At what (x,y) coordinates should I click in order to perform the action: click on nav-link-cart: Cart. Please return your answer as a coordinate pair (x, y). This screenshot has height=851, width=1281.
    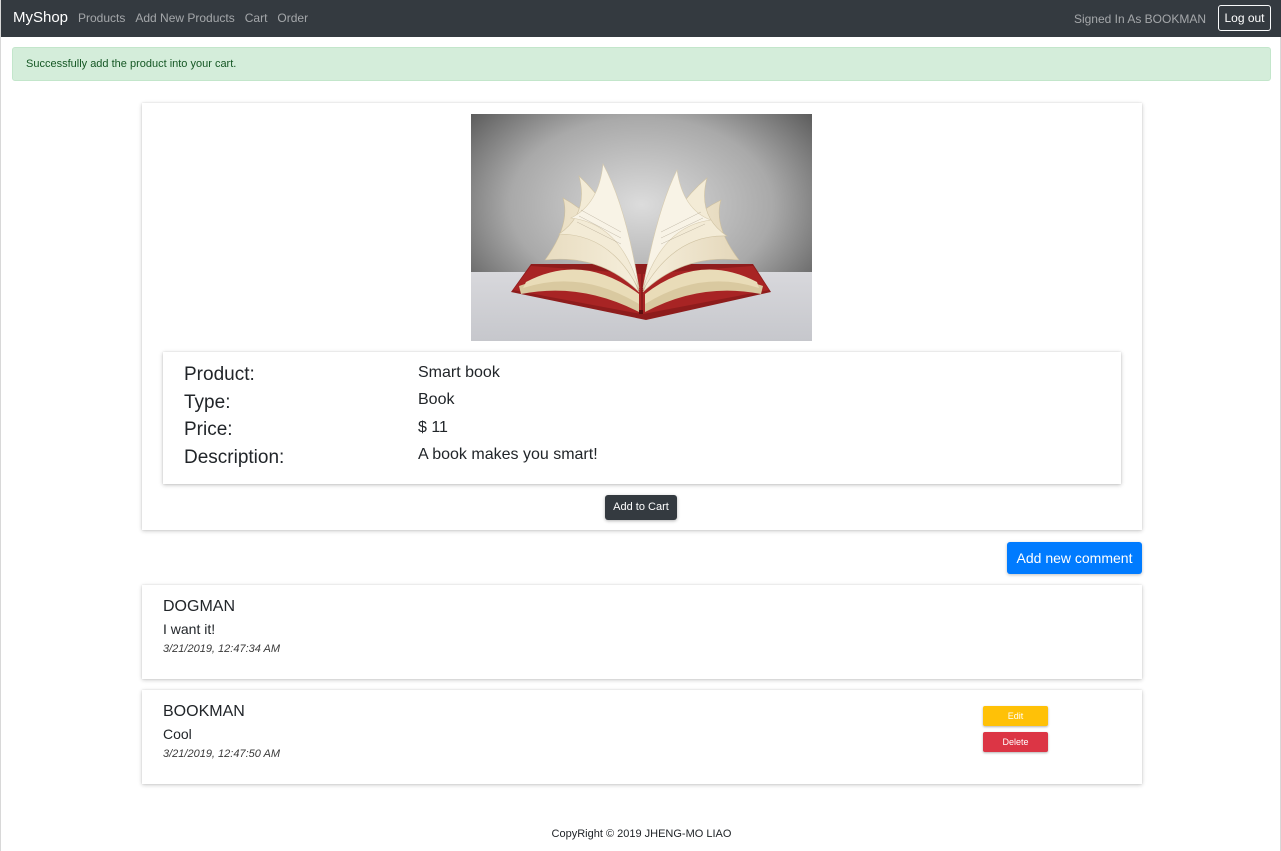
    Looking at the image, I should click on (256, 18).